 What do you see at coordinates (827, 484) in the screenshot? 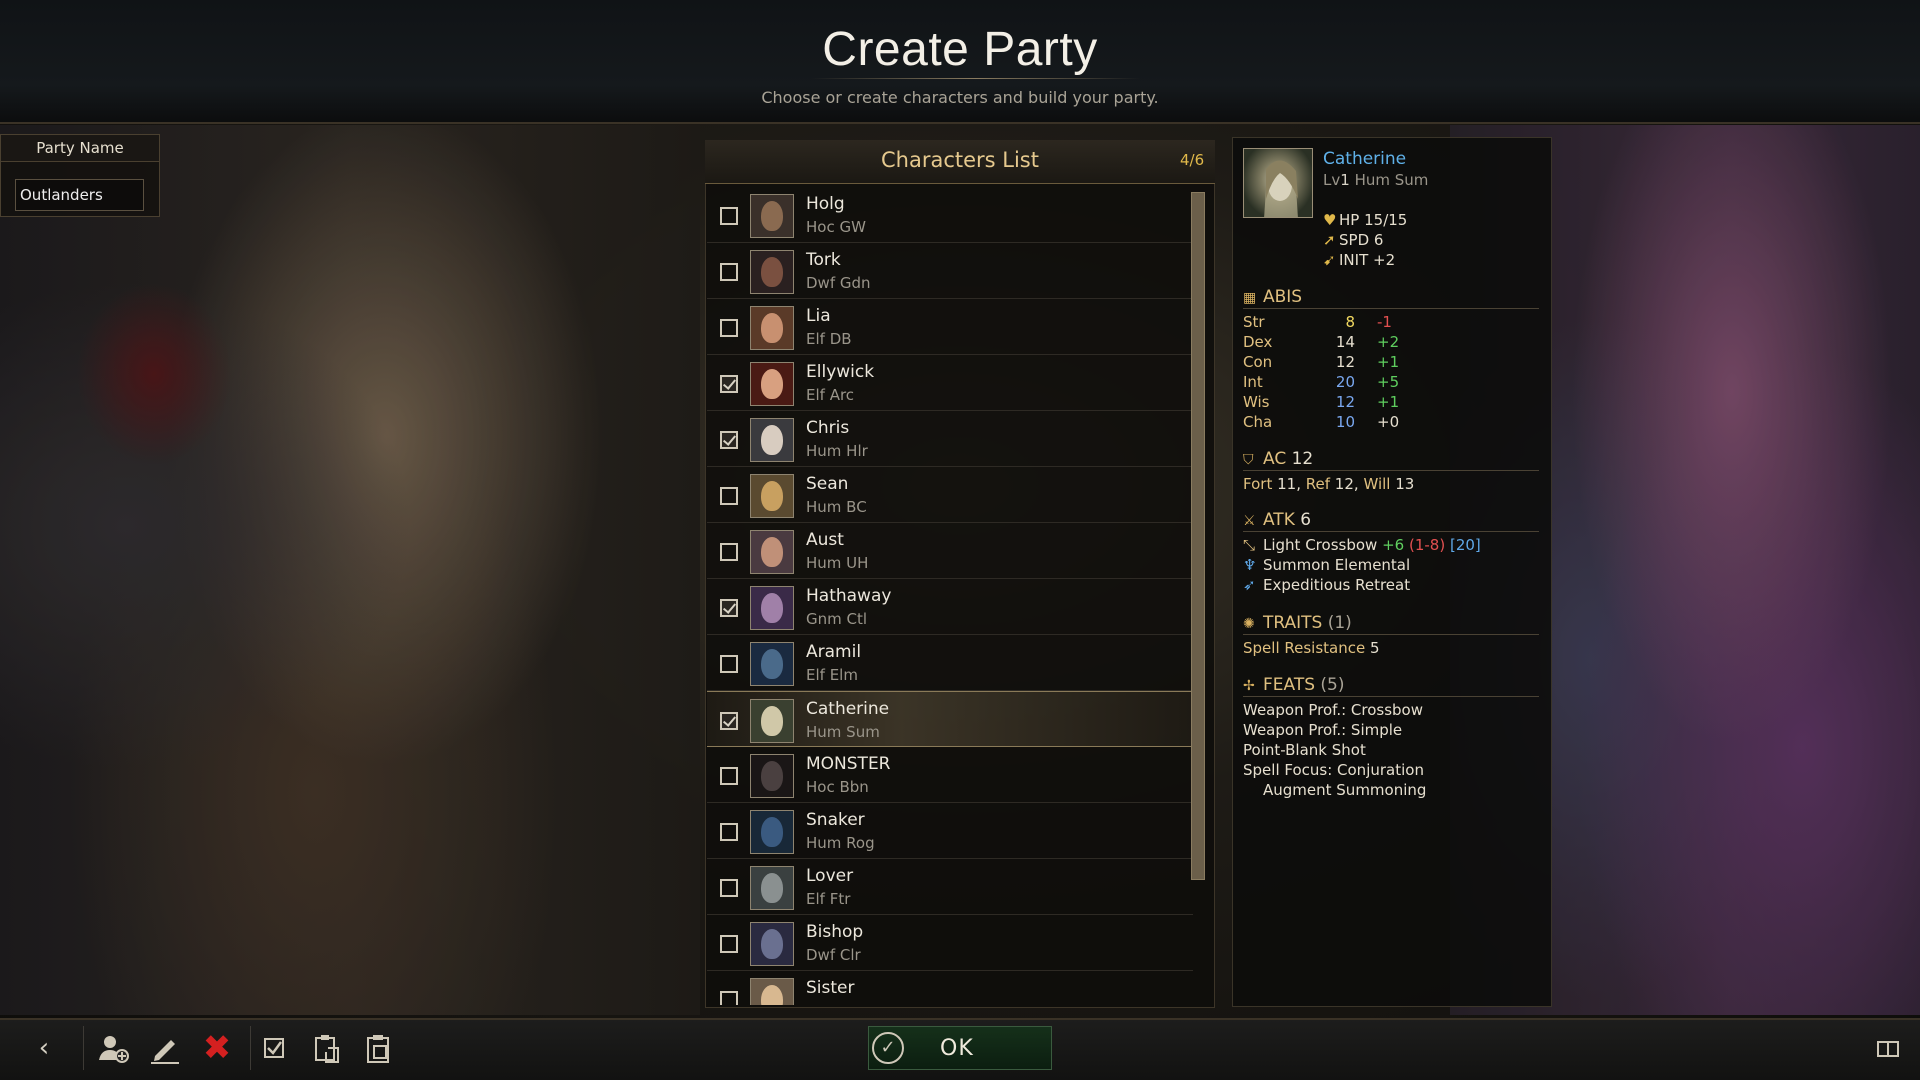
I see `character-name: Sean` at bounding box center [827, 484].